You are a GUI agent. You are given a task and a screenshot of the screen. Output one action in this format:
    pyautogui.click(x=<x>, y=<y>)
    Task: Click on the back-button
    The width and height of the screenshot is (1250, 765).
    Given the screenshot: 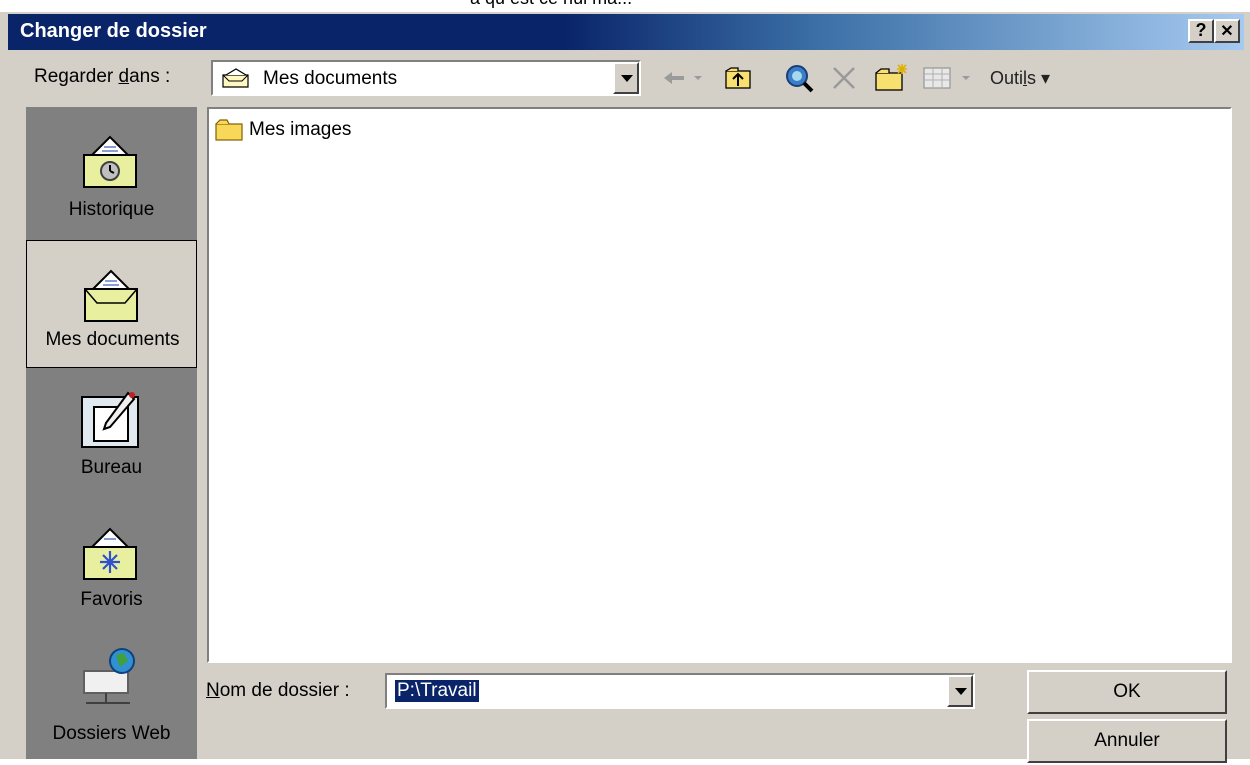 What is the action you would take?
    pyautogui.click(x=688, y=78)
    